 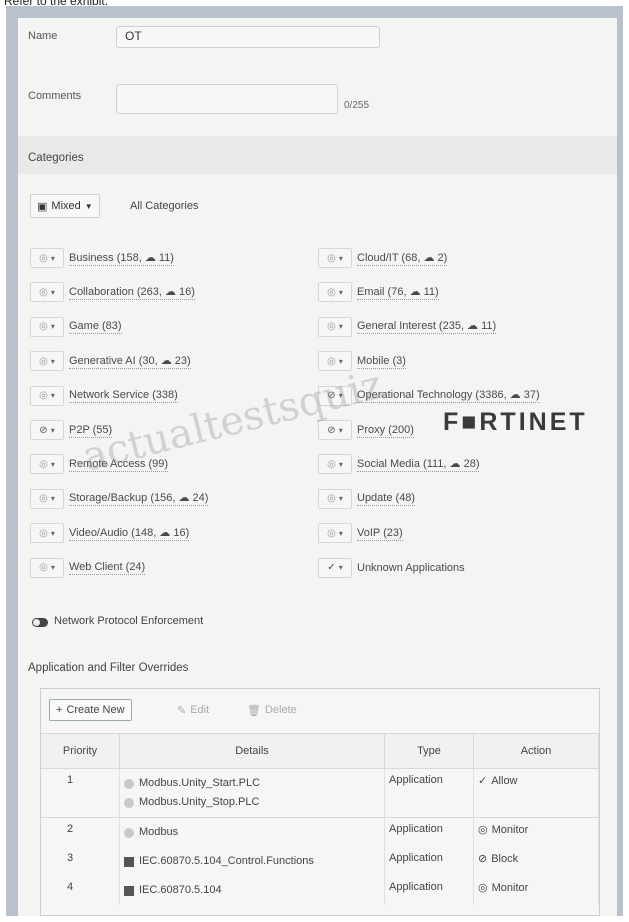 I want to click on category-label: General Interest (235, ☁ 11), so click(x=427, y=327).